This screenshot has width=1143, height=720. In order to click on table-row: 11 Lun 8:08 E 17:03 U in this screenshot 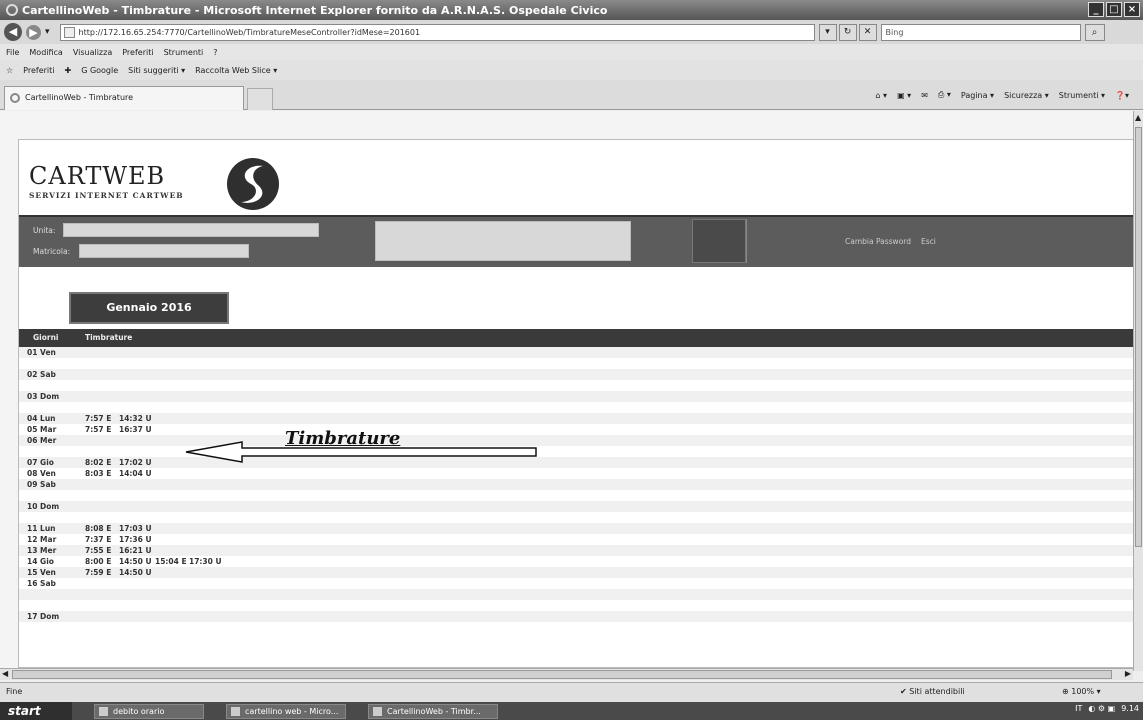, I will do `click(576, 528)`.